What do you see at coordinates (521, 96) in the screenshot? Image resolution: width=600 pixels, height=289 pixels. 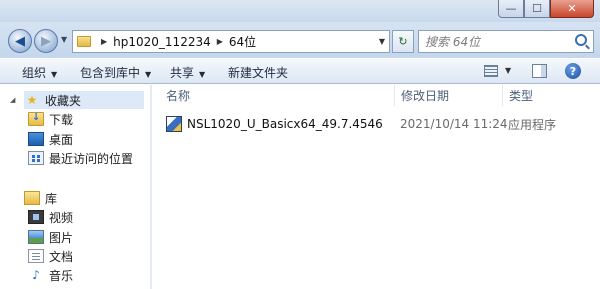 I see `column-header-label: 类型` at bounding box center [521, 96].